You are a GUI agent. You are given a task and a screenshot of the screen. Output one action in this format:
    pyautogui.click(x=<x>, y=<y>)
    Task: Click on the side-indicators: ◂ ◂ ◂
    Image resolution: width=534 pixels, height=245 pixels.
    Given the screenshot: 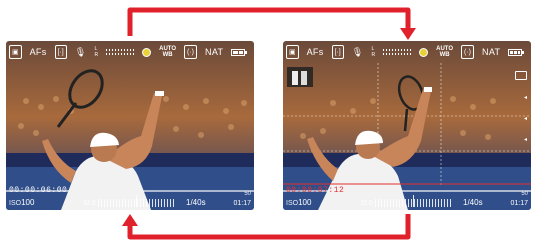 What is the action you would take?
    pyautogui.click(x=521, y=107)
    